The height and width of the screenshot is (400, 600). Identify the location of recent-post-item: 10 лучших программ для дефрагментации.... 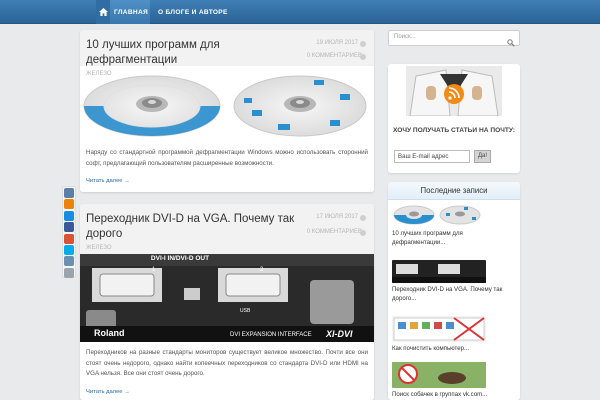
(454, 225).